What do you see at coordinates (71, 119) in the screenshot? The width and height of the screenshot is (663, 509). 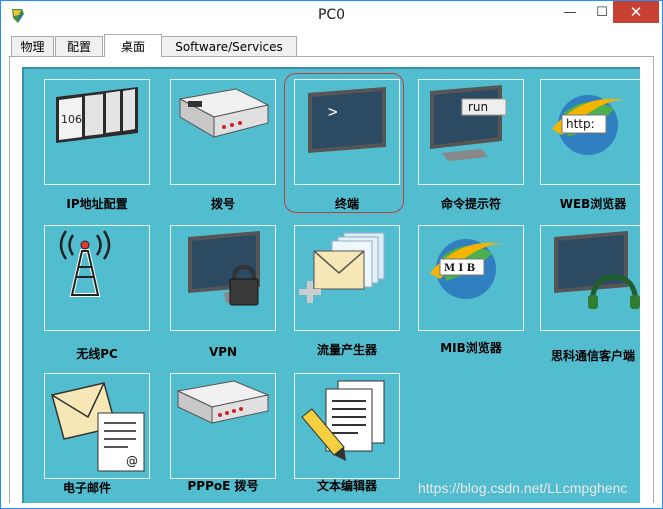 I see `ip-panel-text: 106` at bounding box center [71, 119].